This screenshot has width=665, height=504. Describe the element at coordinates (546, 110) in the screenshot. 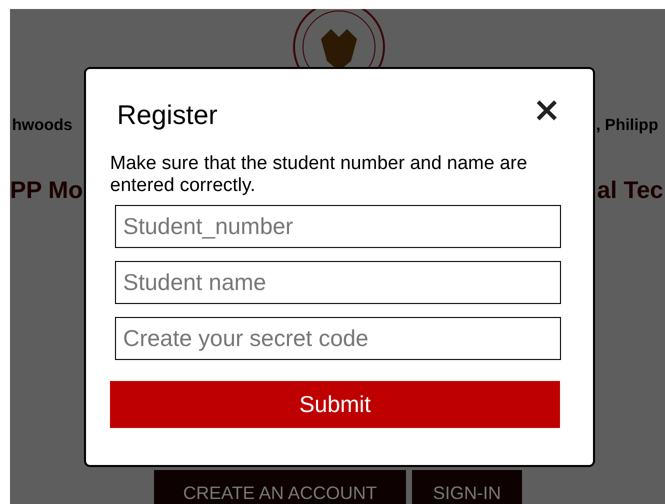

I see `close-button: ×` at that location.